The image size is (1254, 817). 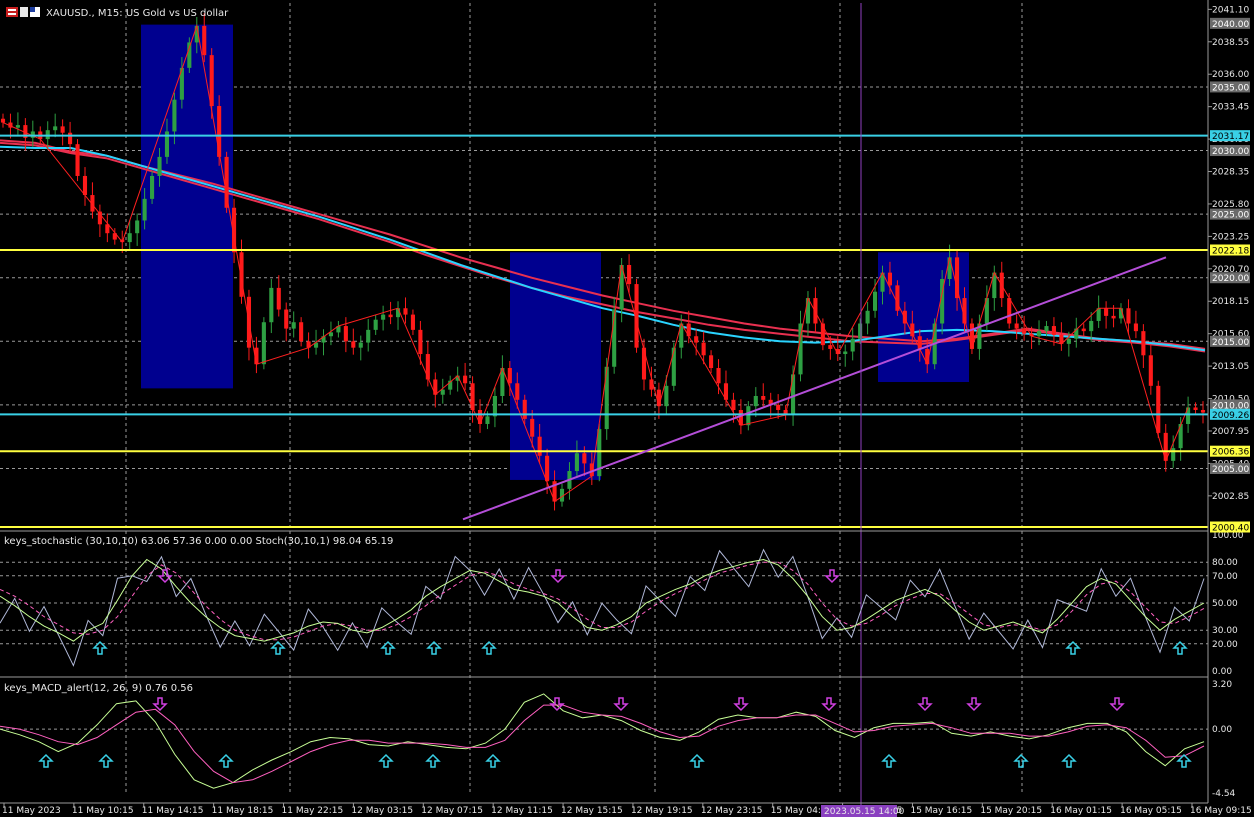 I want to click on price-tick-label: 2002.85, so click(x=1230, y=497).